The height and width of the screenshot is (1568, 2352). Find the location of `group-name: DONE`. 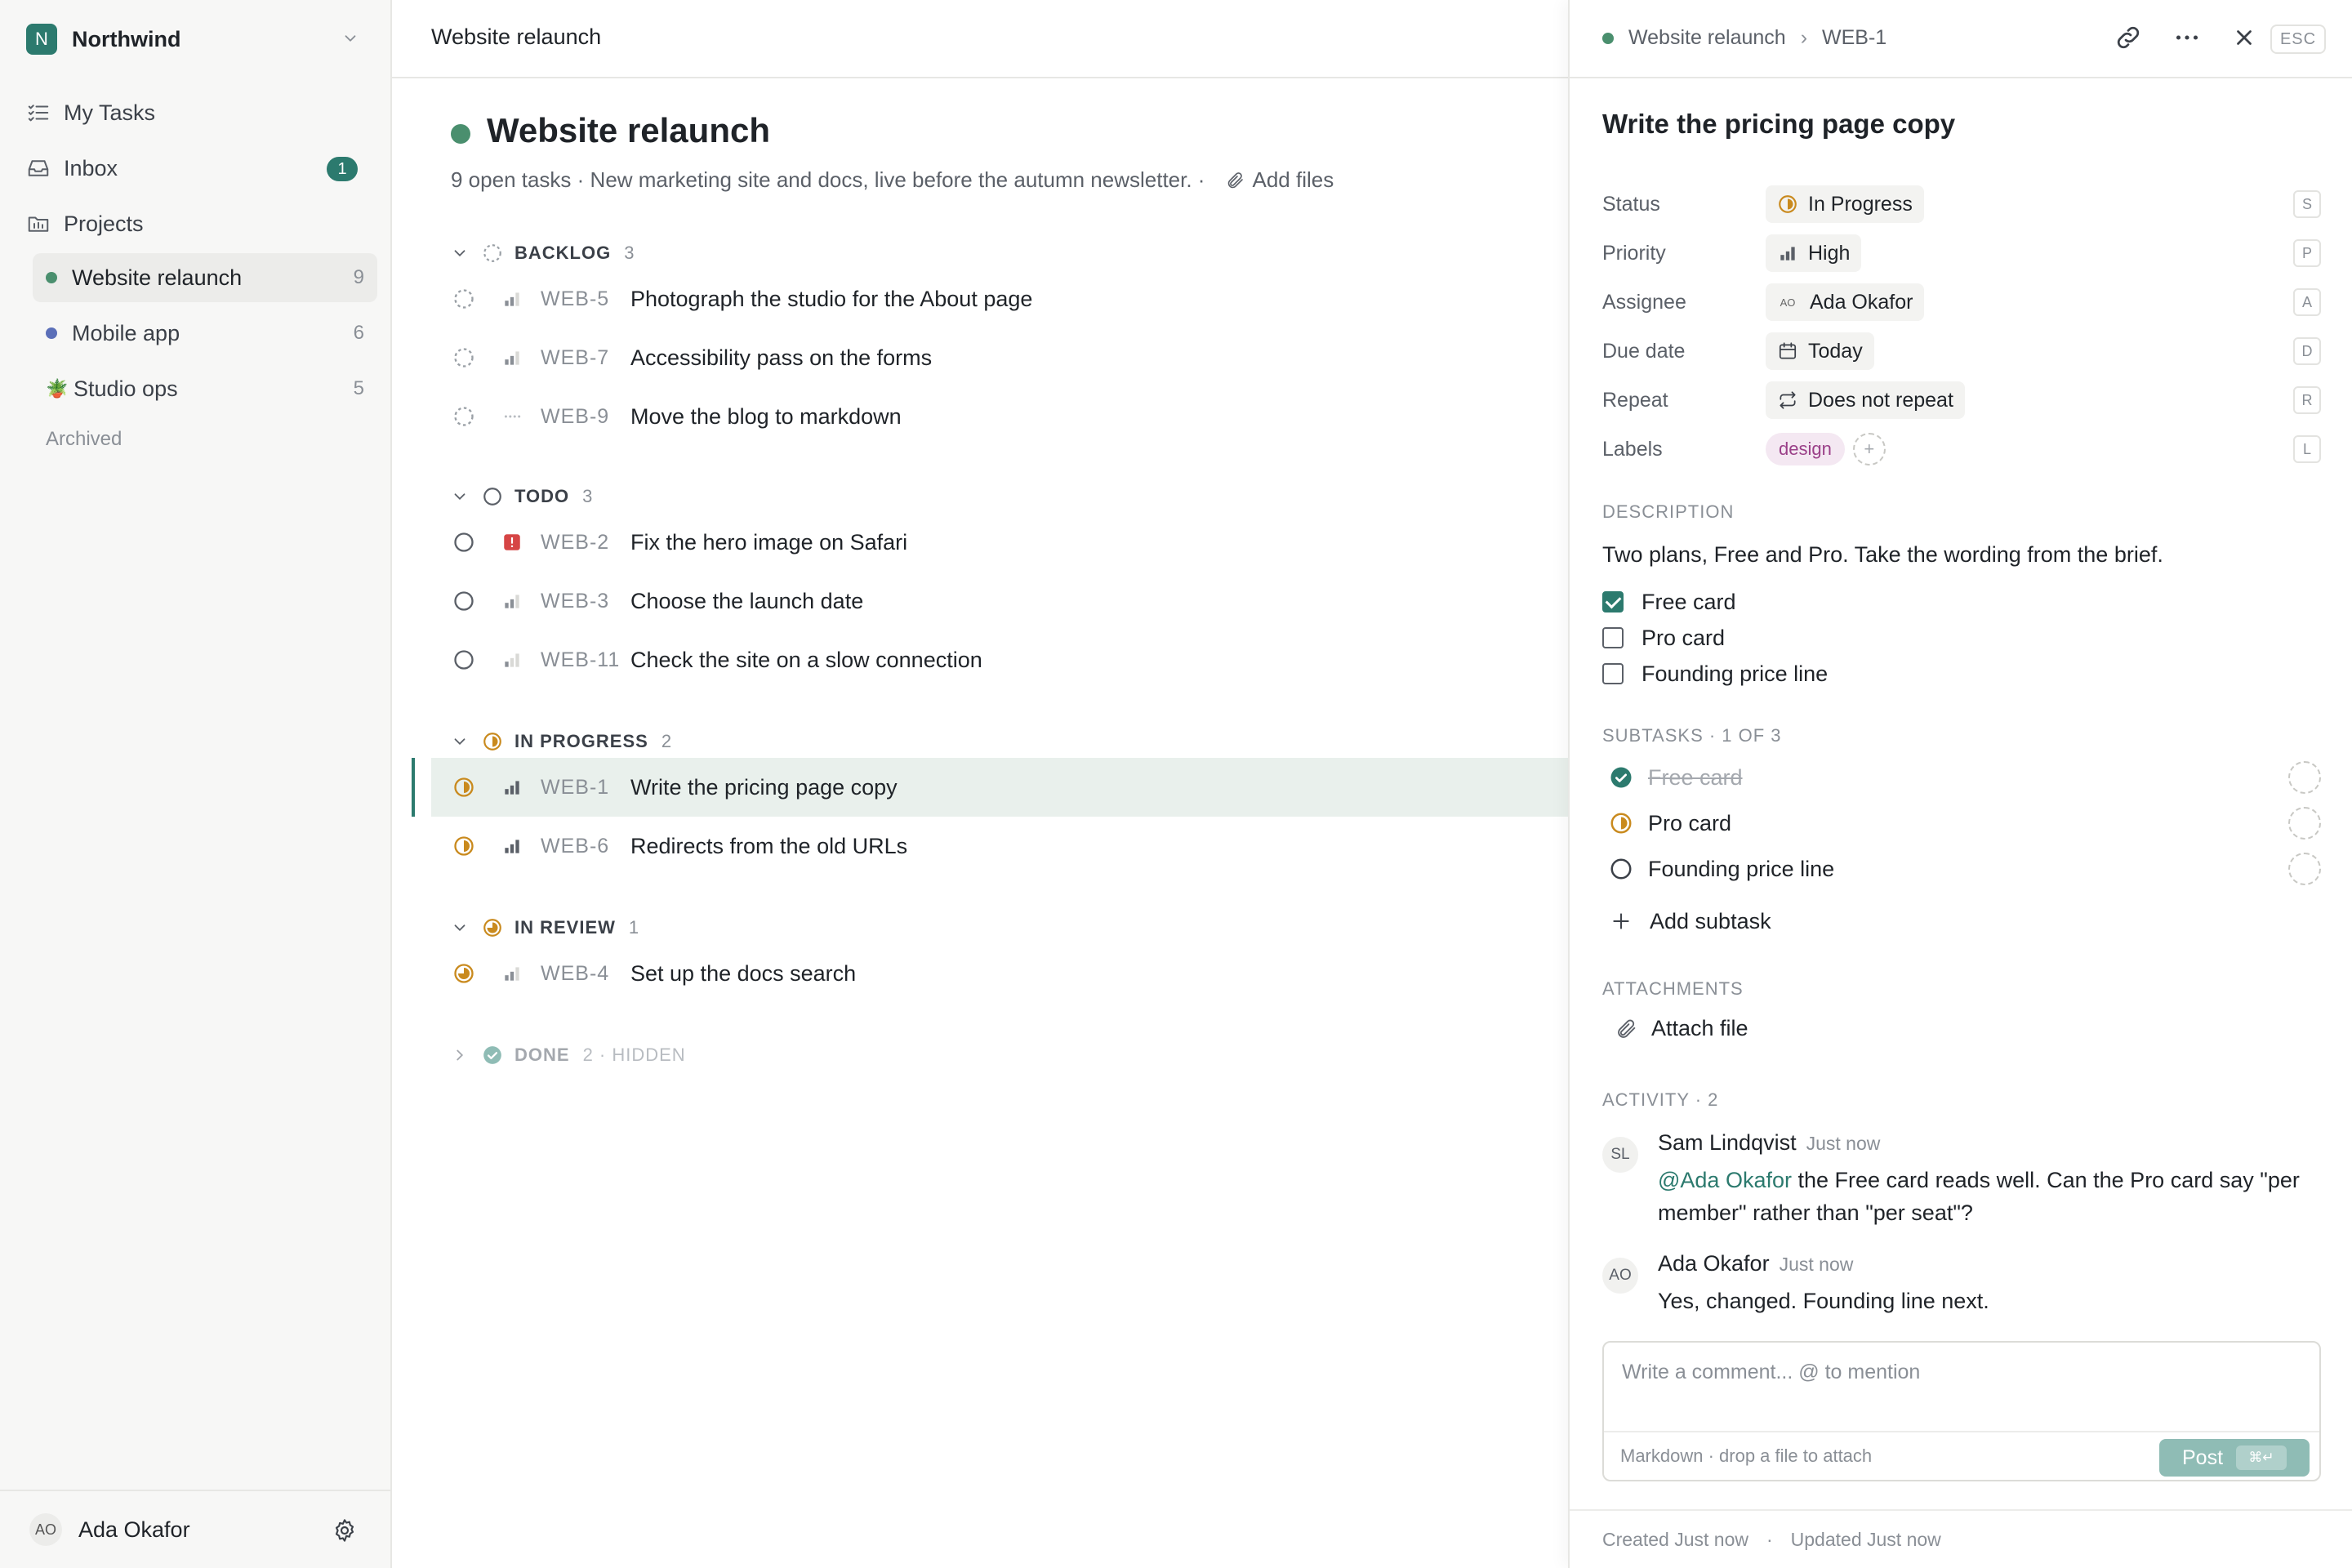

group-name: DONE is located at coordinates (542, 1055).